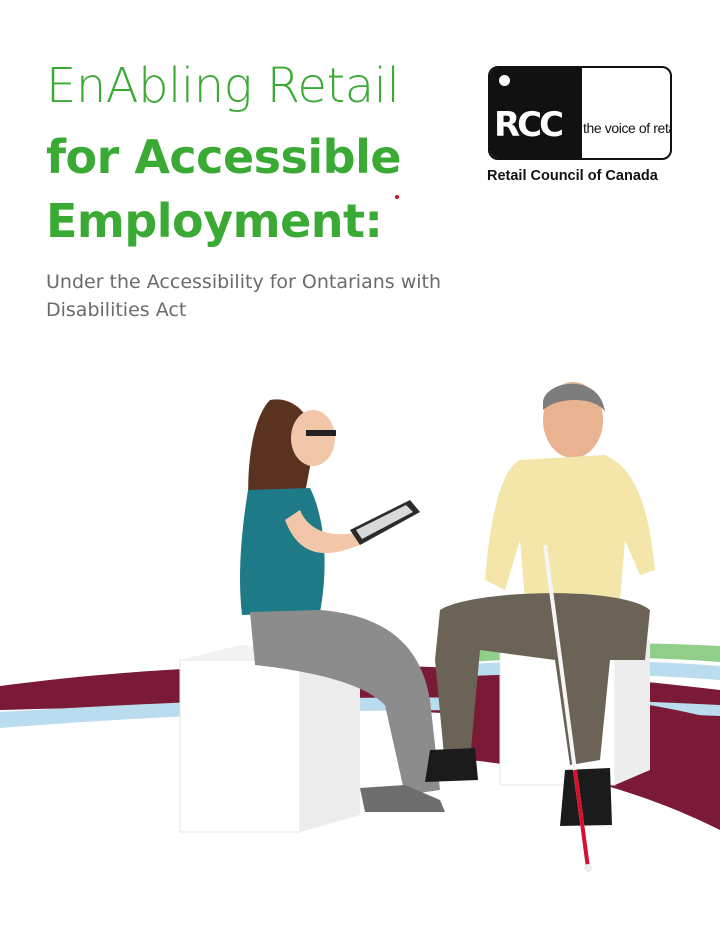  Describe the element at coordinates (580, 113) in the screenshot. I see `rcc-logo: RCC the voice of retail` at that location.